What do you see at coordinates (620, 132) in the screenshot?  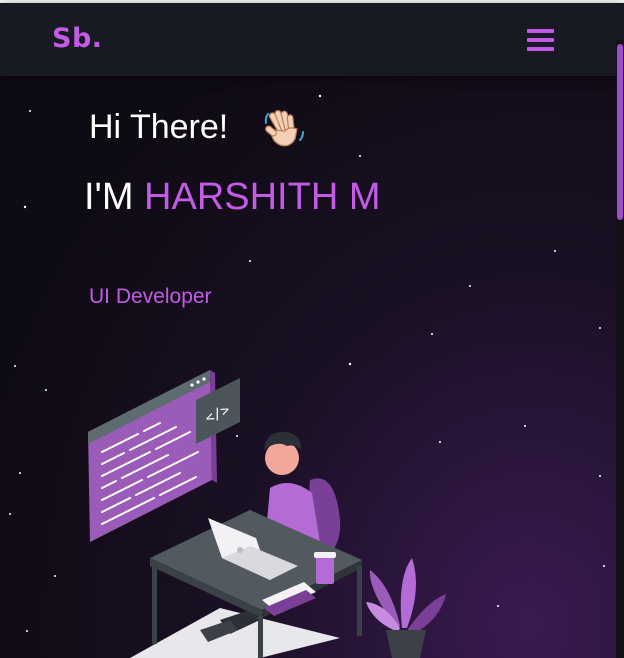 I see `scrollbar-thumb` at bounding box center [620, 132].